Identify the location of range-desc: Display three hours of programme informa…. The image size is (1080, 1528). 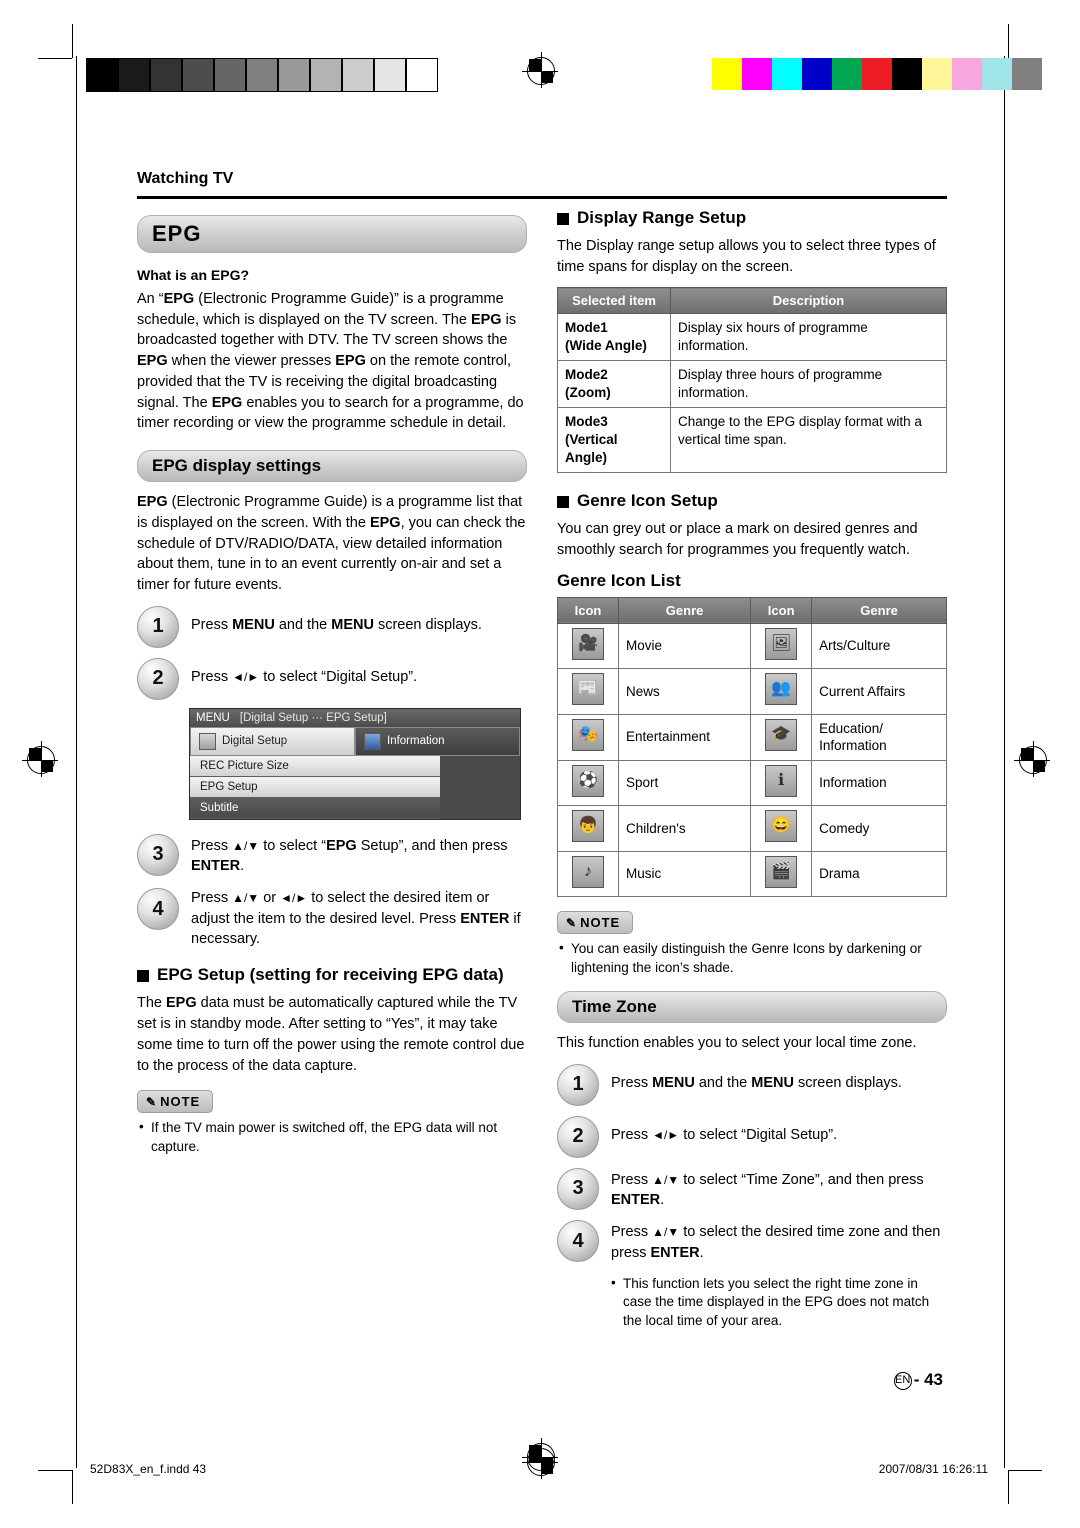
(808, 384).